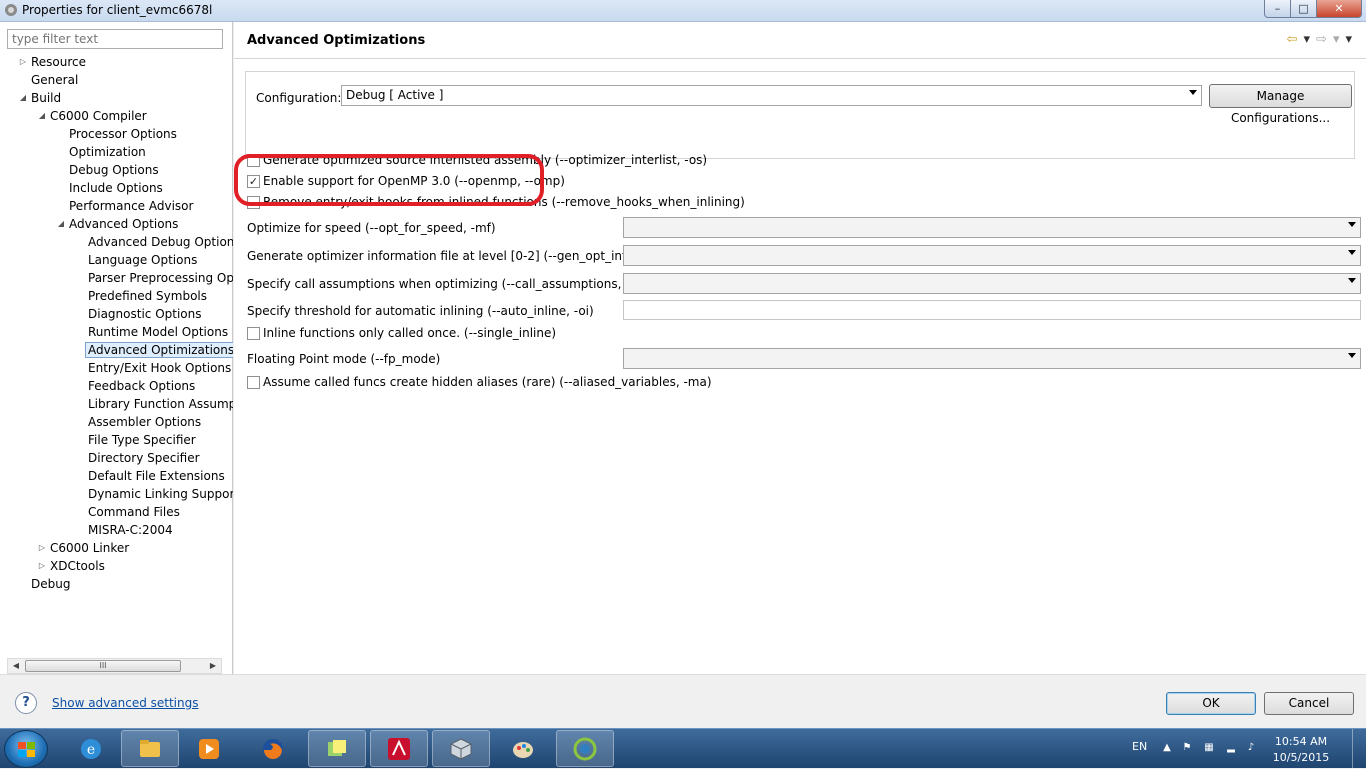 This screenshot has width=1366, height=769. What do you see at coordinates (144, 458) in the screenshot?
I see `tree-item: Directory Specifier` at bounding box center [144, 458].